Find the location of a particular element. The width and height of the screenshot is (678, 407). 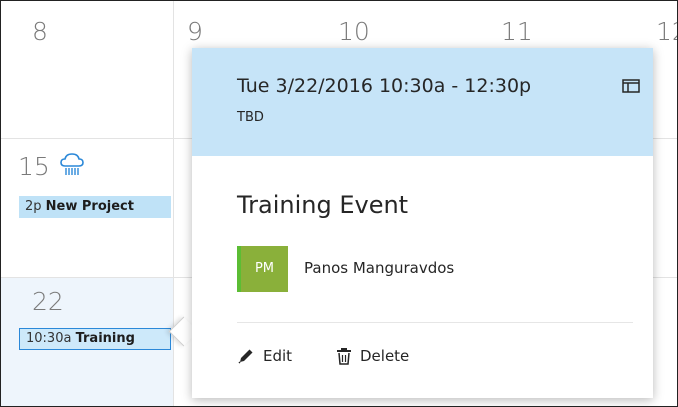

day-number: 8 is located at coordinates (40, 31).